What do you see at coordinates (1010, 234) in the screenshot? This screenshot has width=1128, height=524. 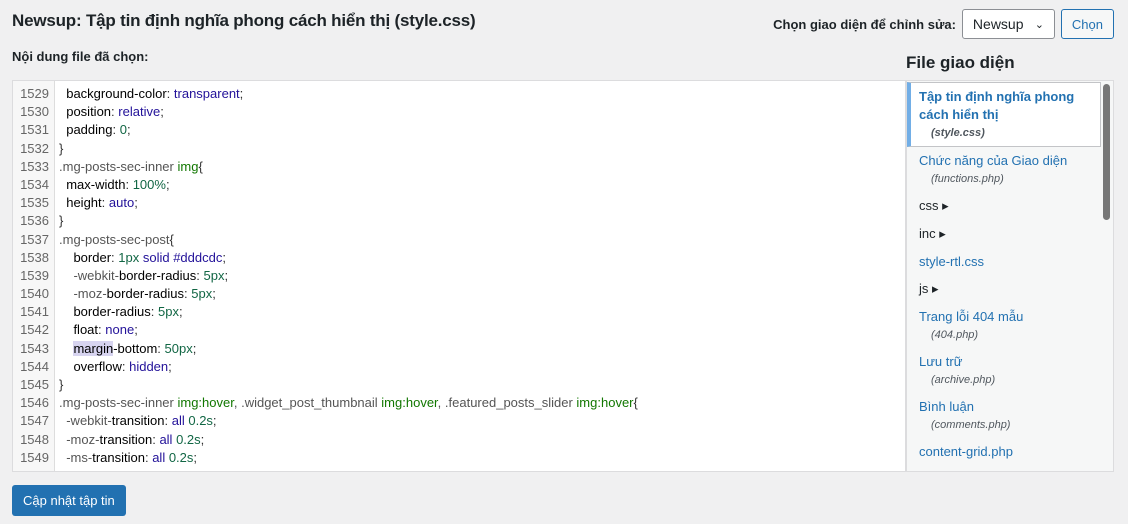 I see `folder-item: inc ▸` at bounding box center [1010, 234].